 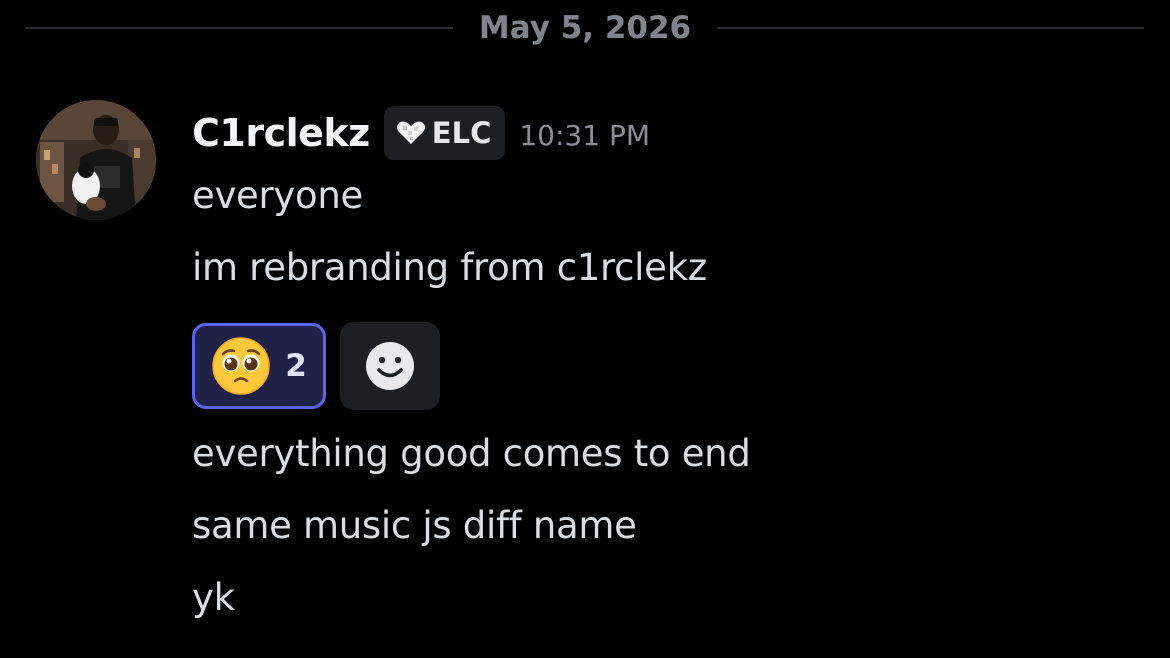 What do you see at coordinates (296, 366) in the screenshot?
I see `reaction-count: 2` at bounding box center [296, 366].